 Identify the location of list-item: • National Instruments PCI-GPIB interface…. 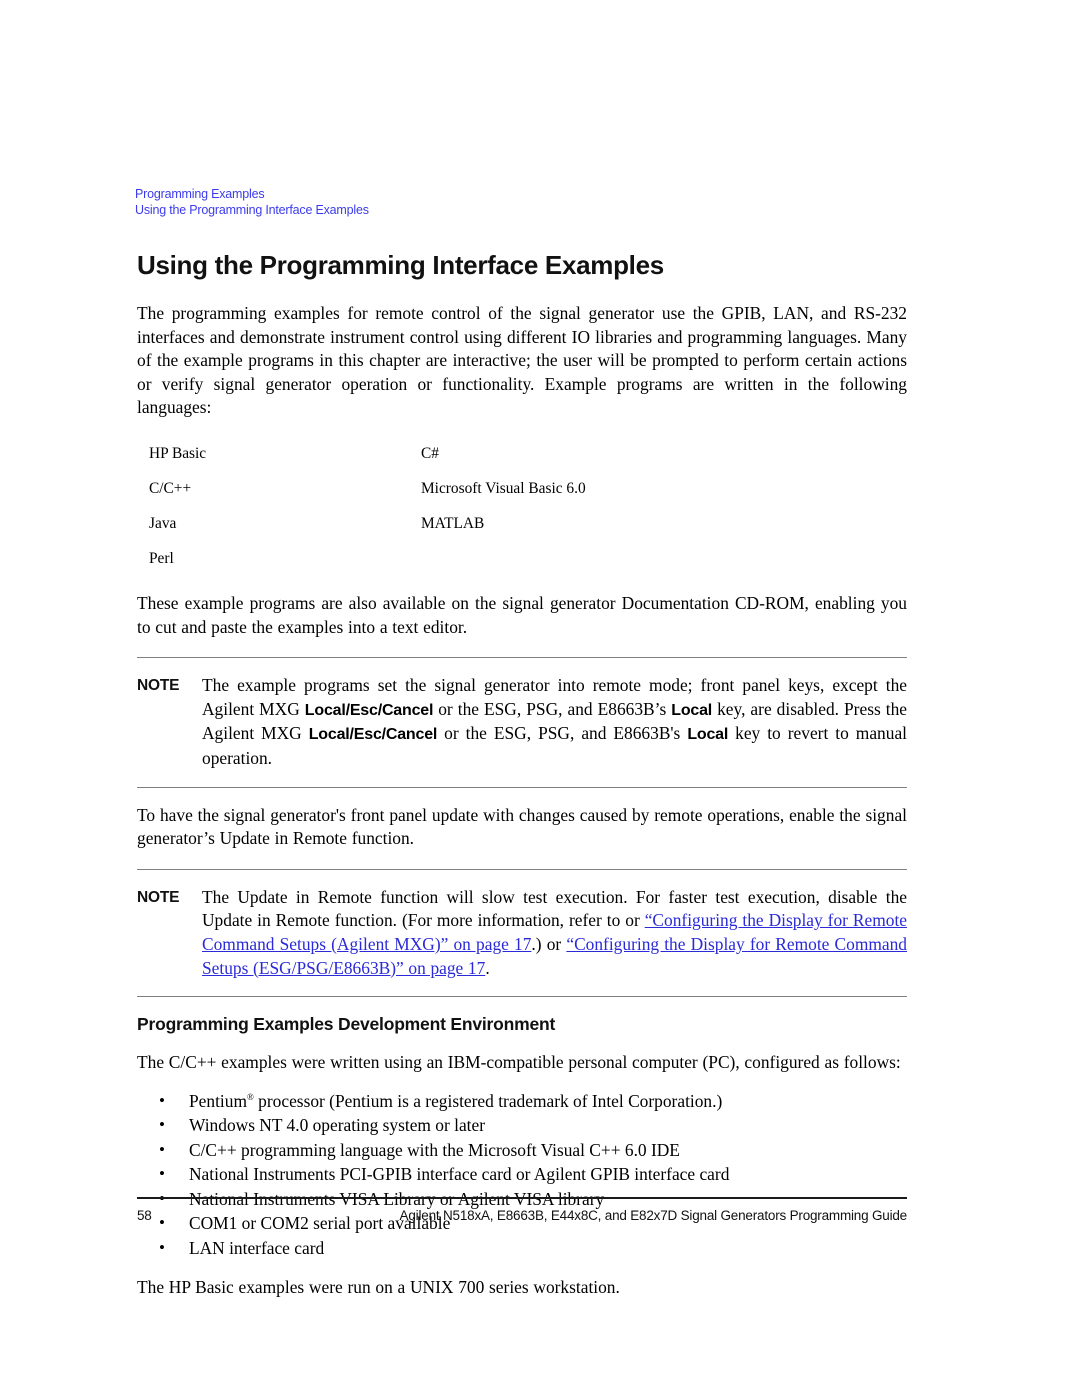
(533, 1174).